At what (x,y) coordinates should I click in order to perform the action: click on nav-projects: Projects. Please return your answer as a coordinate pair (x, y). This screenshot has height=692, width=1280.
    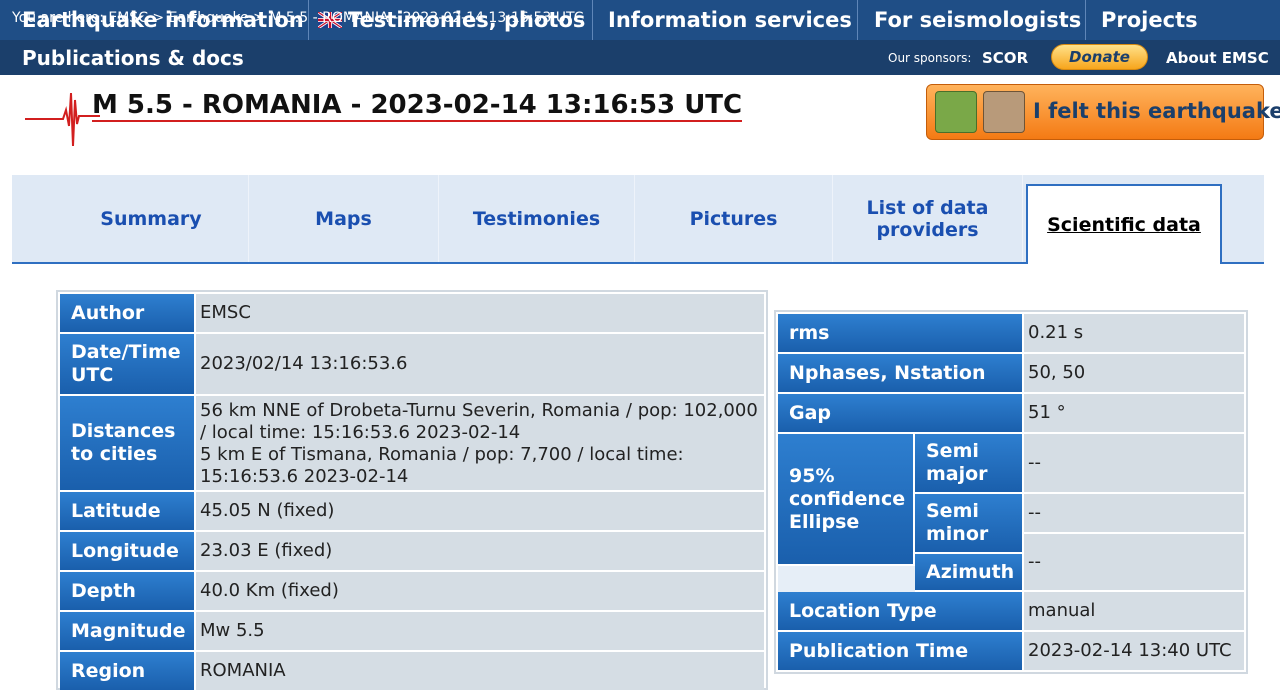
    Looking at the image, I should click on (1186, 20).